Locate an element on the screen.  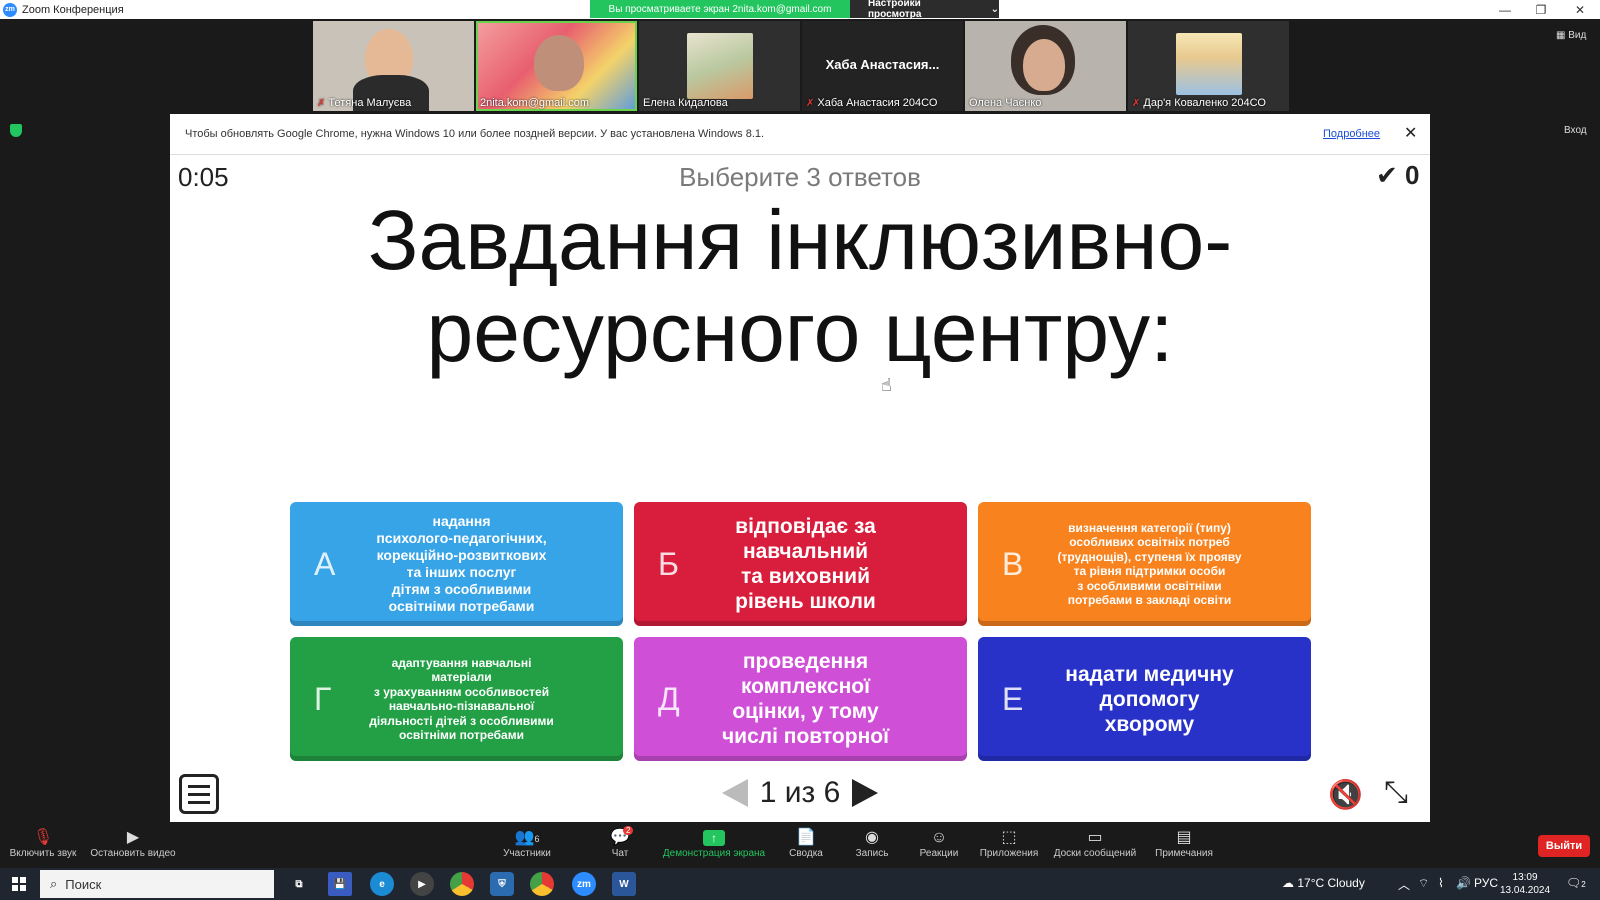
answer-letter: Е is located at coordinates (1013, 698).